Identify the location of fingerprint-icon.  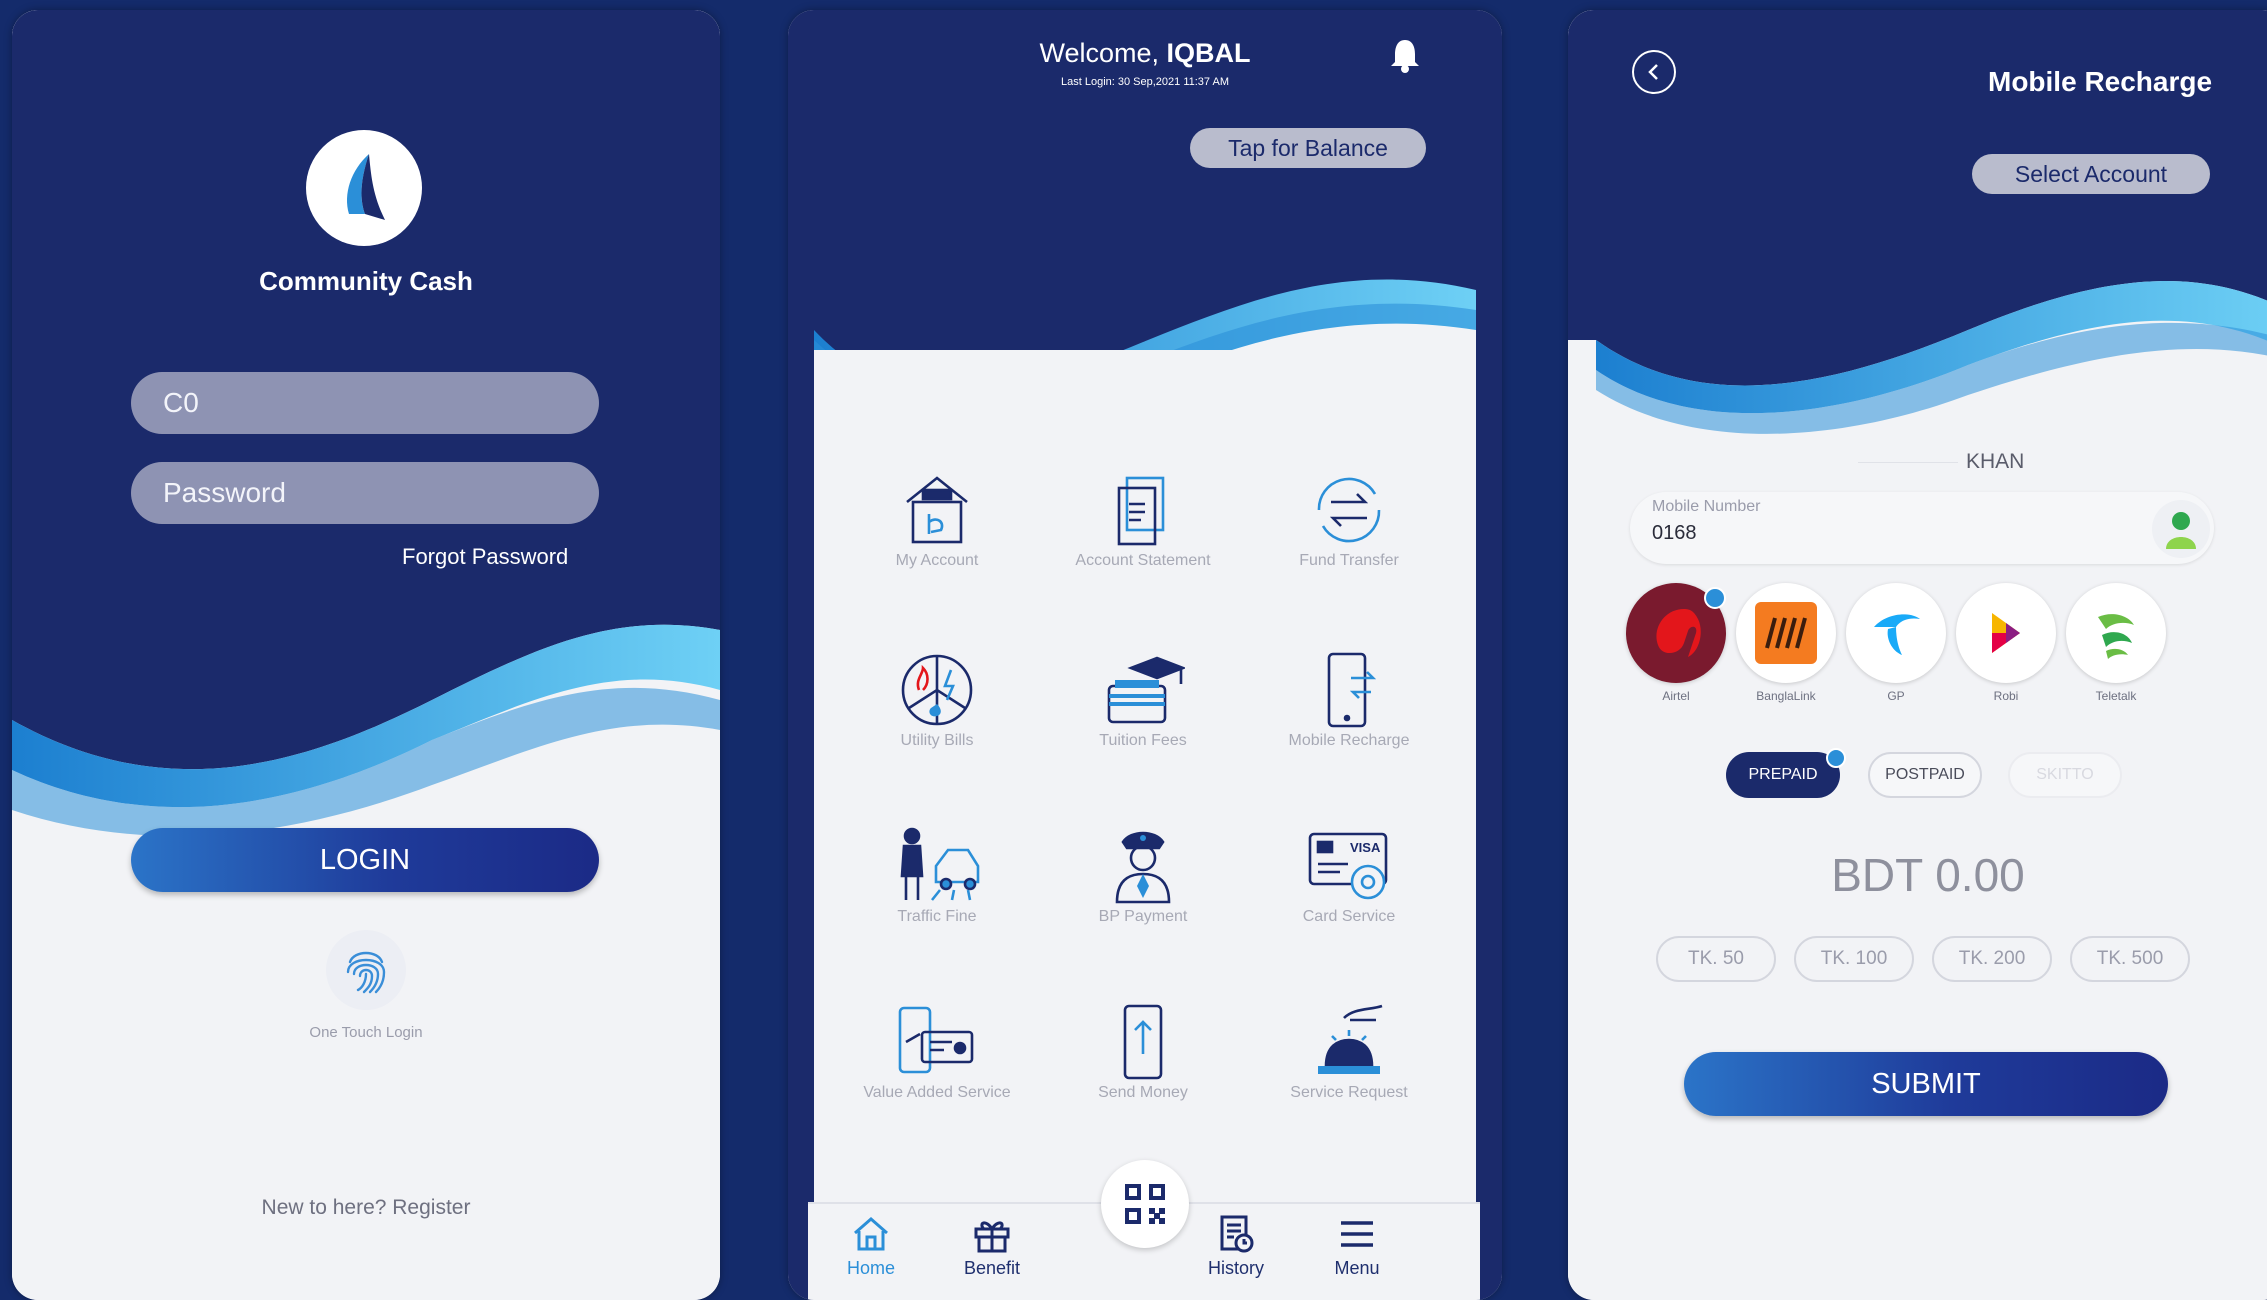
(366, 972).